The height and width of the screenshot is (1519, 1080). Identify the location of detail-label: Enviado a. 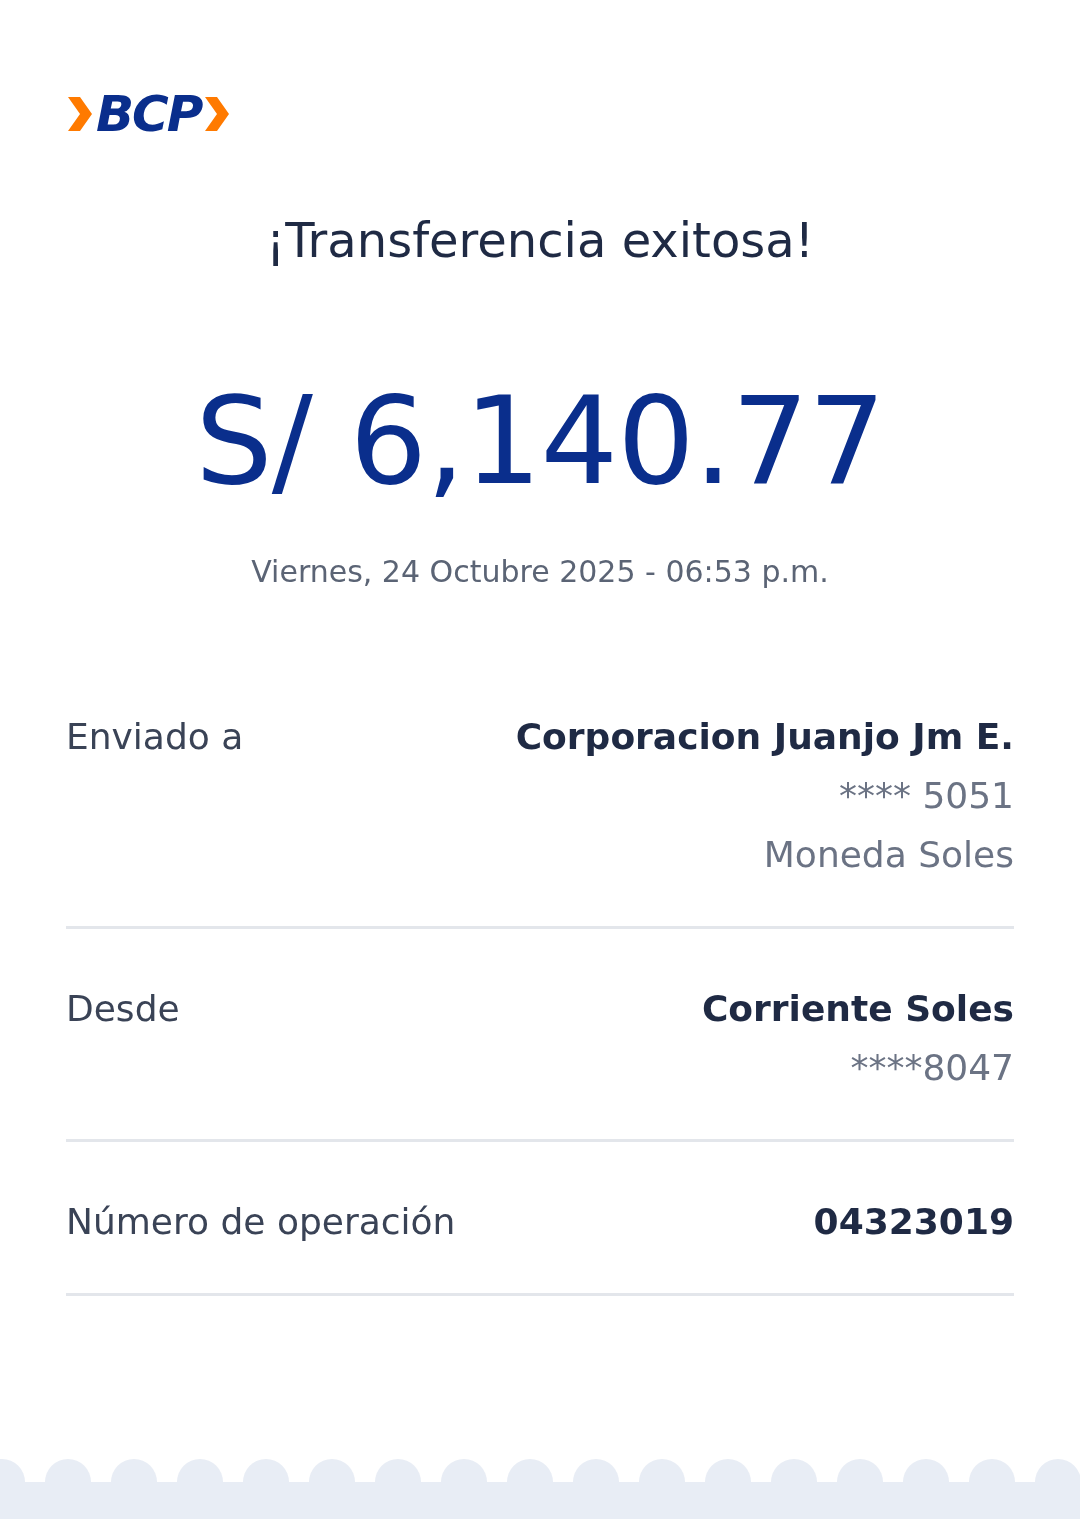
(155, 736).